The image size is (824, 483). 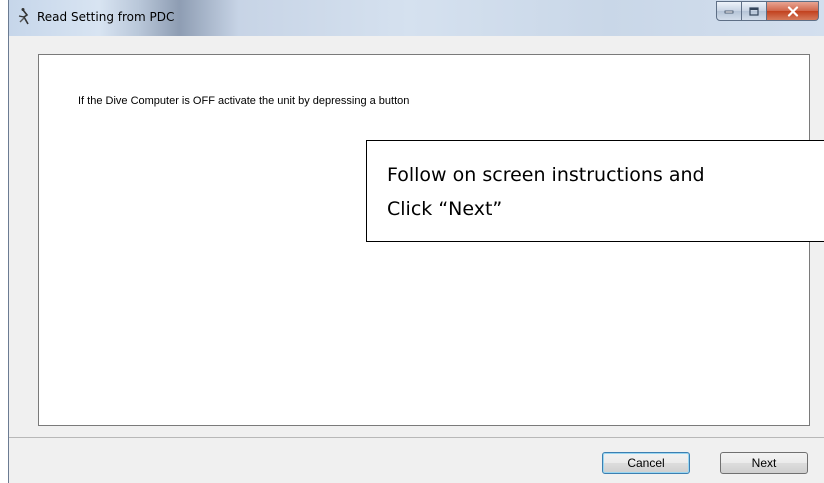 I want to click on close-icon, so click(x=792, y=11).